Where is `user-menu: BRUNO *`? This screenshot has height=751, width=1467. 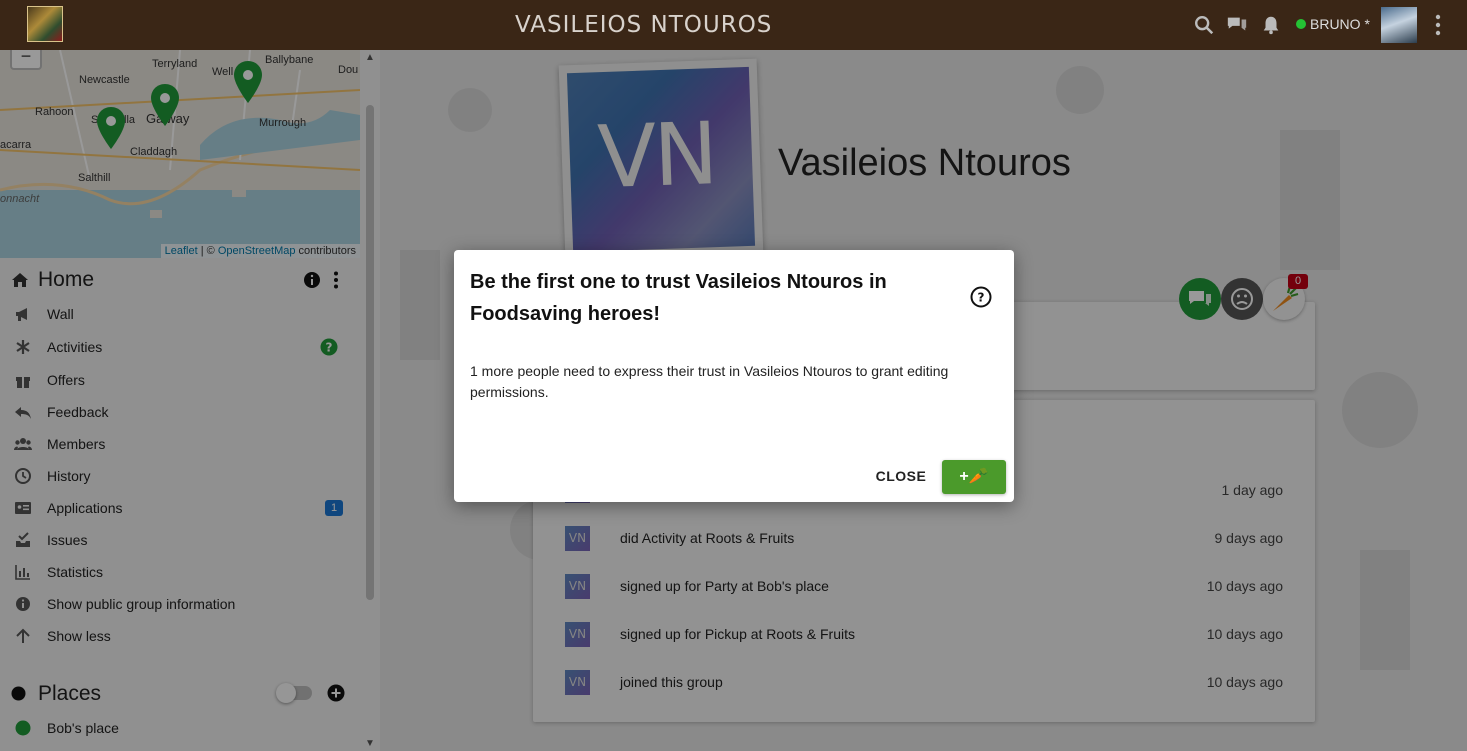
user-menu: BRUNO * is located at coordinates (1333, 24).